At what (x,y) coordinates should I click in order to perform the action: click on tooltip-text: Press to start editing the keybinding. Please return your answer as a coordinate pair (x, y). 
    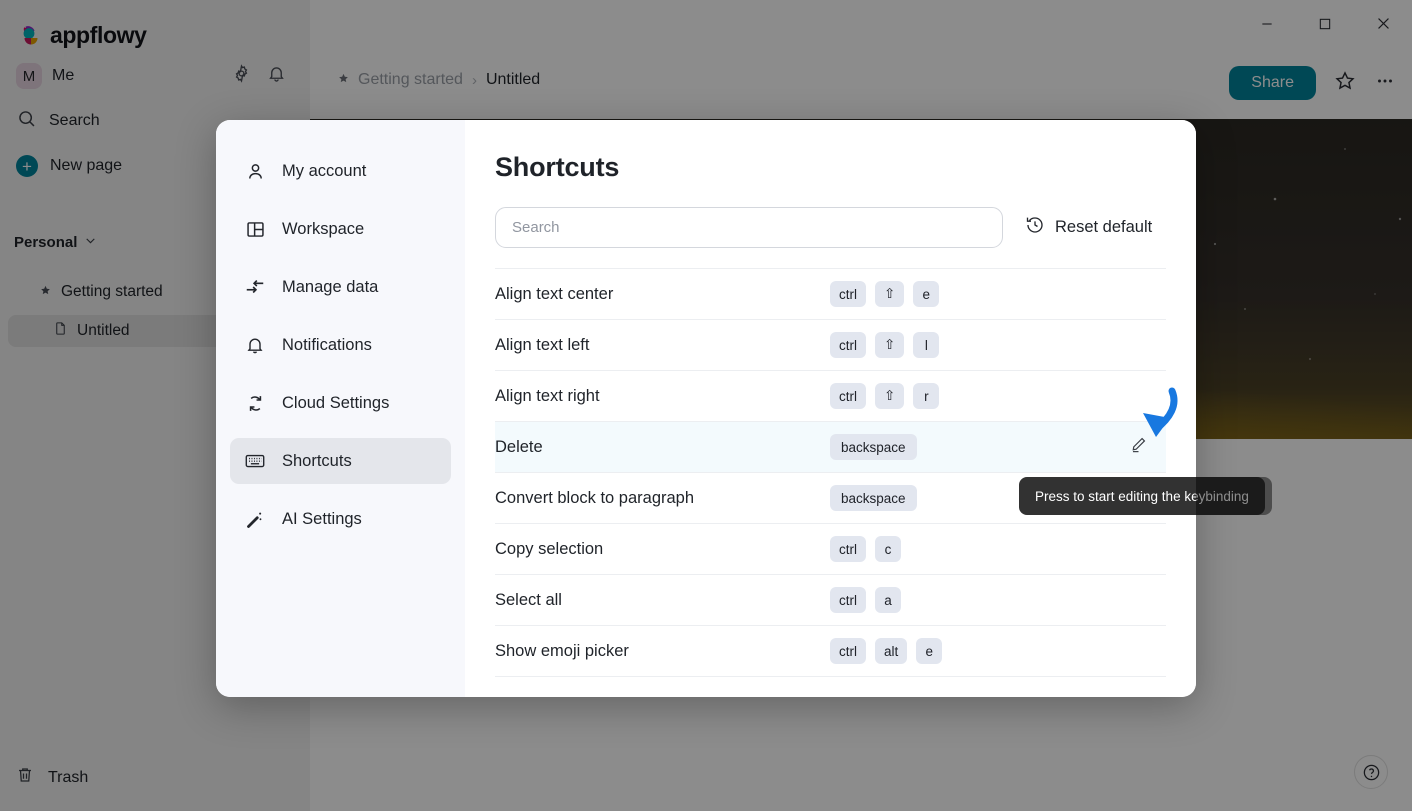
    Looking at the image, I should click on (1142, 496).